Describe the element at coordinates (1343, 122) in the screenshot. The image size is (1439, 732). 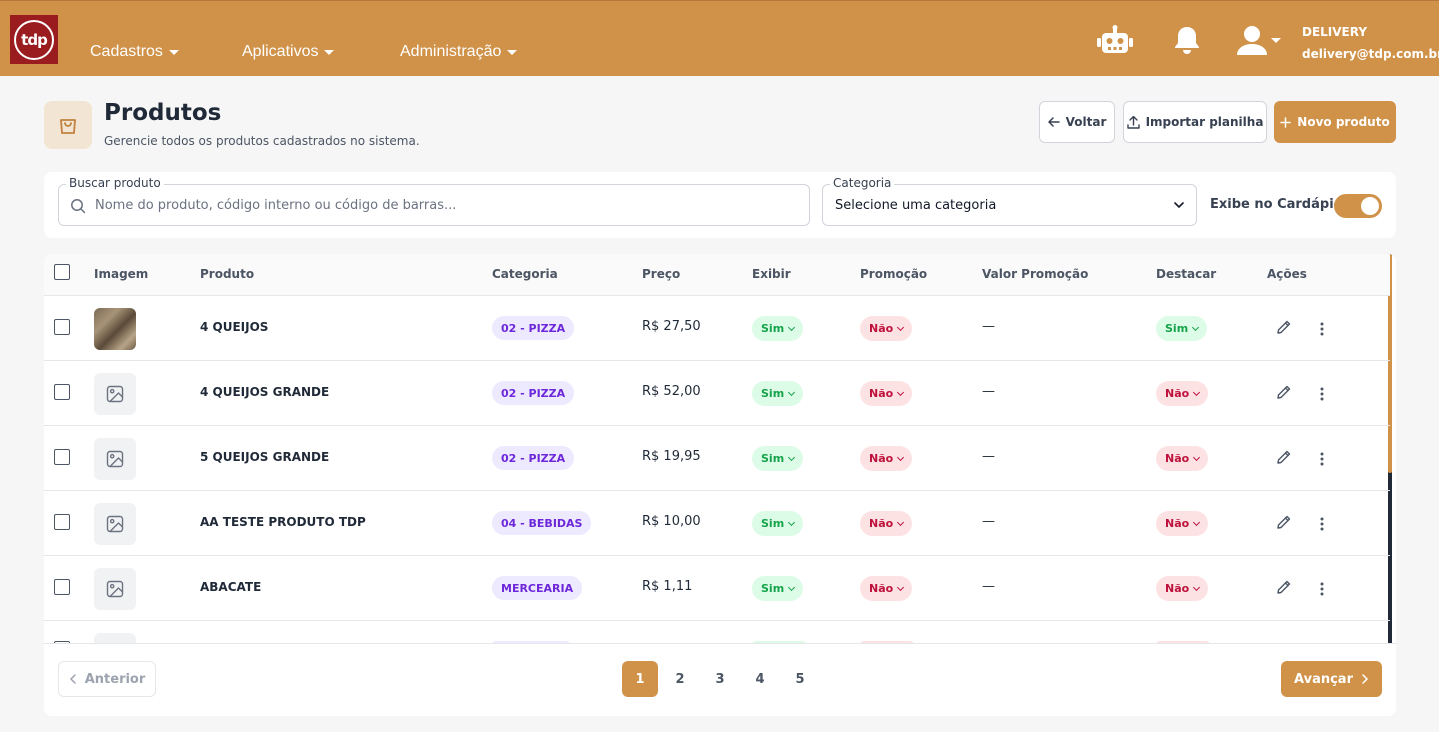
I see `new-product-label: Novo produto` at that location.